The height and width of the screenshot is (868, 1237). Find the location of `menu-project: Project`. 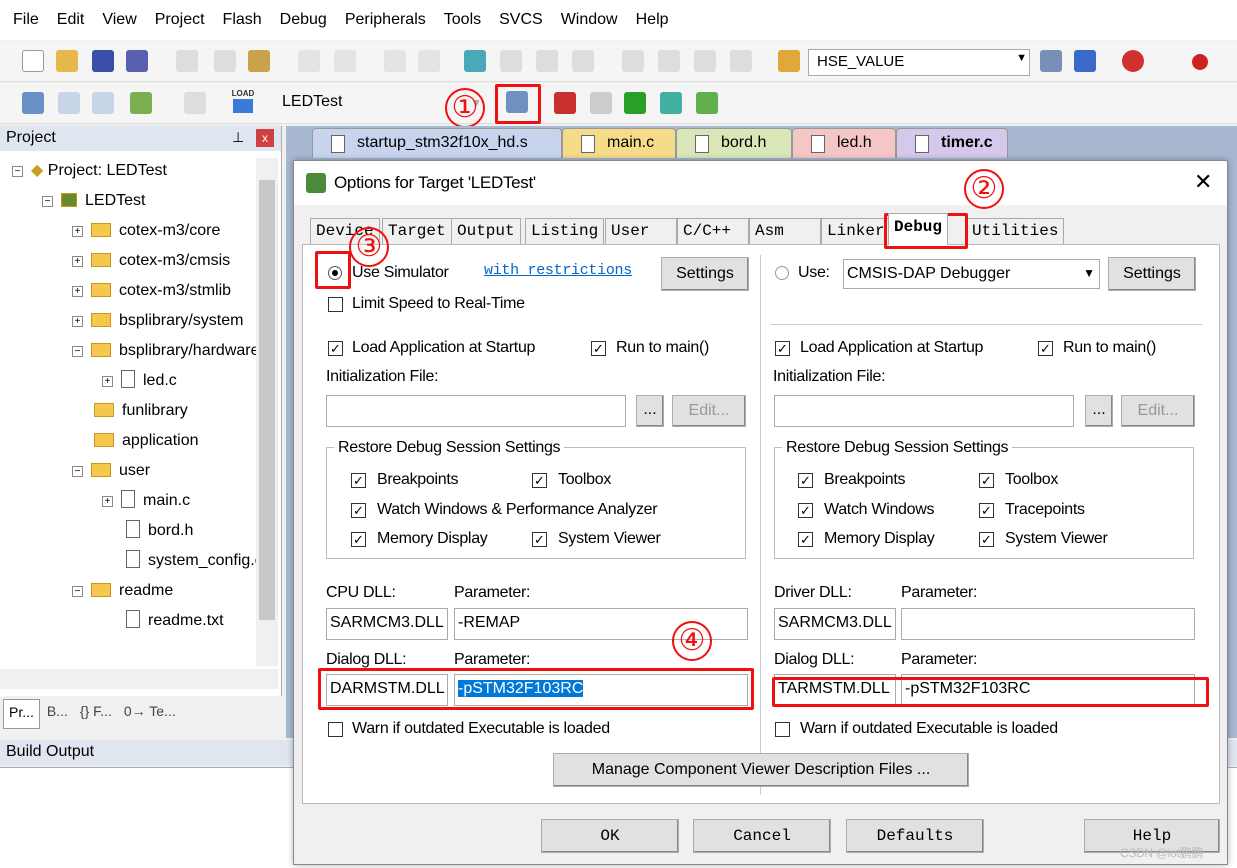

menu-project: Project is located at coordinates (180, 20).